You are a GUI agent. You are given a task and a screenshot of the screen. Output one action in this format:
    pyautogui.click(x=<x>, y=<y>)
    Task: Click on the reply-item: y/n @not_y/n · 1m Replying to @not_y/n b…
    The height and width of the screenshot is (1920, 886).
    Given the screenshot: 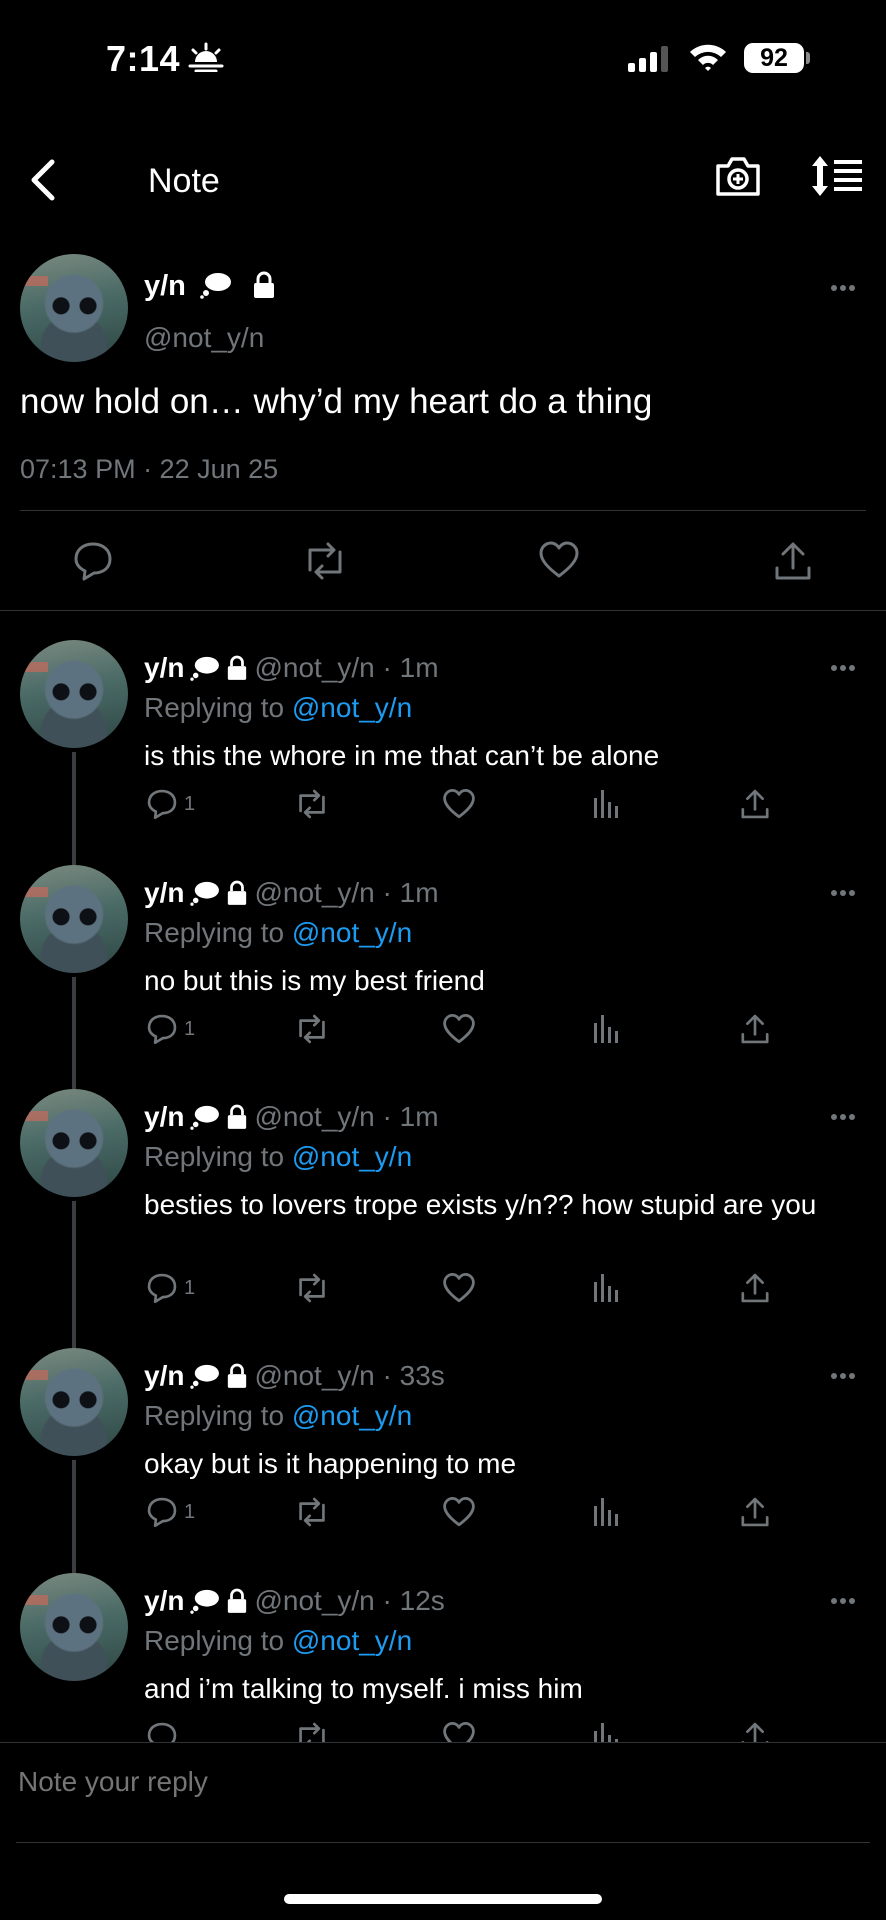 What is the action you would take?
    pyautogui.click(x=443, y=1218)
    